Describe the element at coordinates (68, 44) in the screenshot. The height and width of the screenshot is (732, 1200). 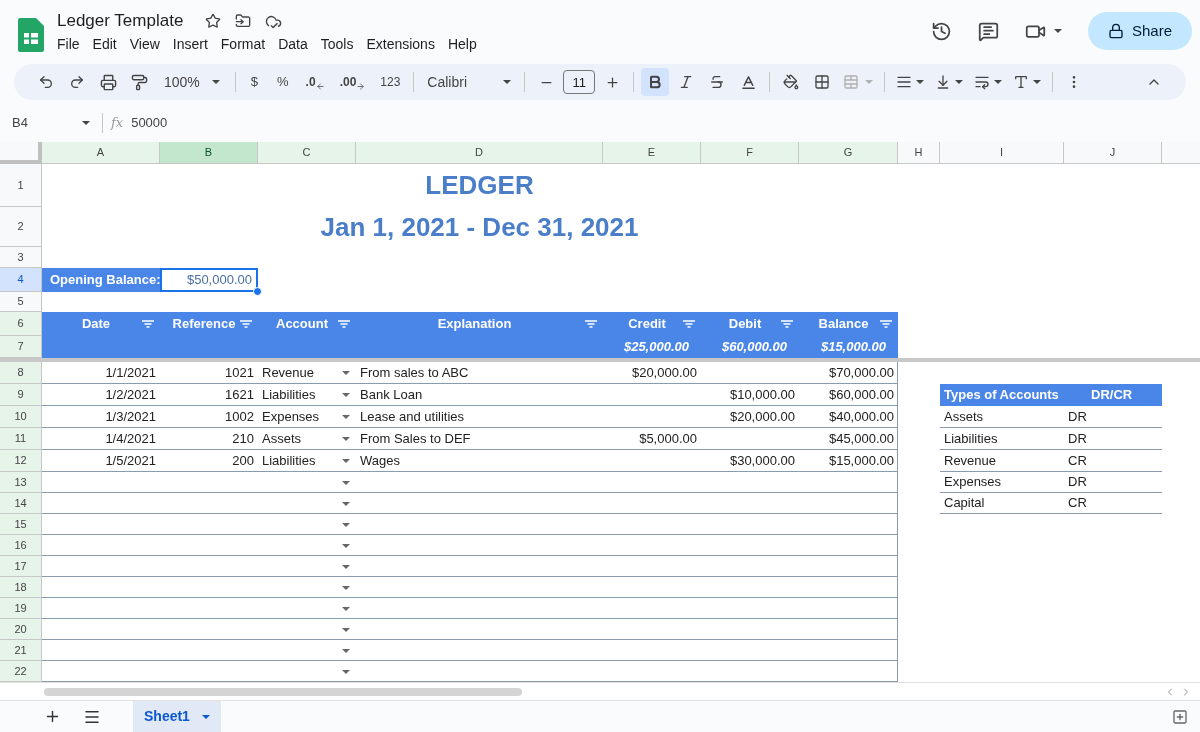
I see `menu-item: File` at that location.